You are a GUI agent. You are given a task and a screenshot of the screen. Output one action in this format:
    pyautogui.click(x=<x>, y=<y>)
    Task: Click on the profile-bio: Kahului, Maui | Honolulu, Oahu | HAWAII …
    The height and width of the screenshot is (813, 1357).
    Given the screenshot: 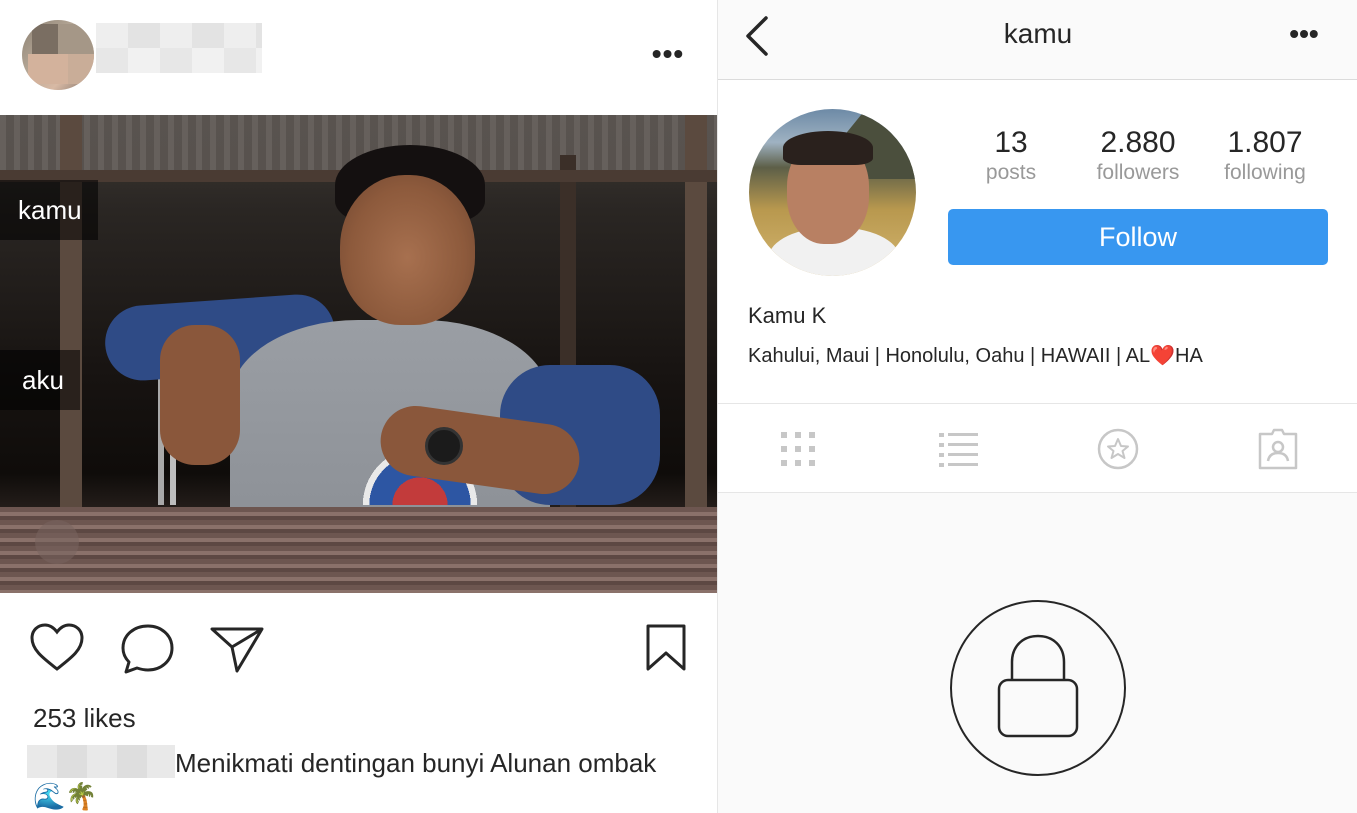 What is the action you would take?
    pyautogui.click(x=975, y=355)
    